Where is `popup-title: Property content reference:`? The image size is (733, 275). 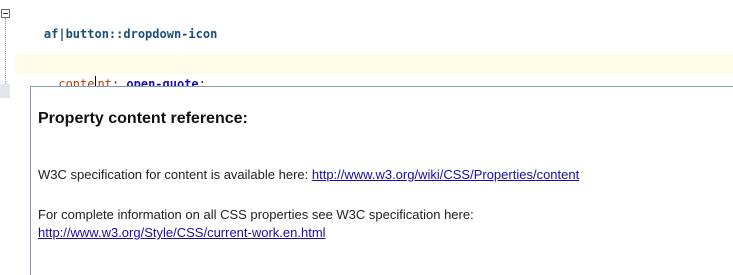 popup-title: Property content reference: is located at coordinates (143, 118).